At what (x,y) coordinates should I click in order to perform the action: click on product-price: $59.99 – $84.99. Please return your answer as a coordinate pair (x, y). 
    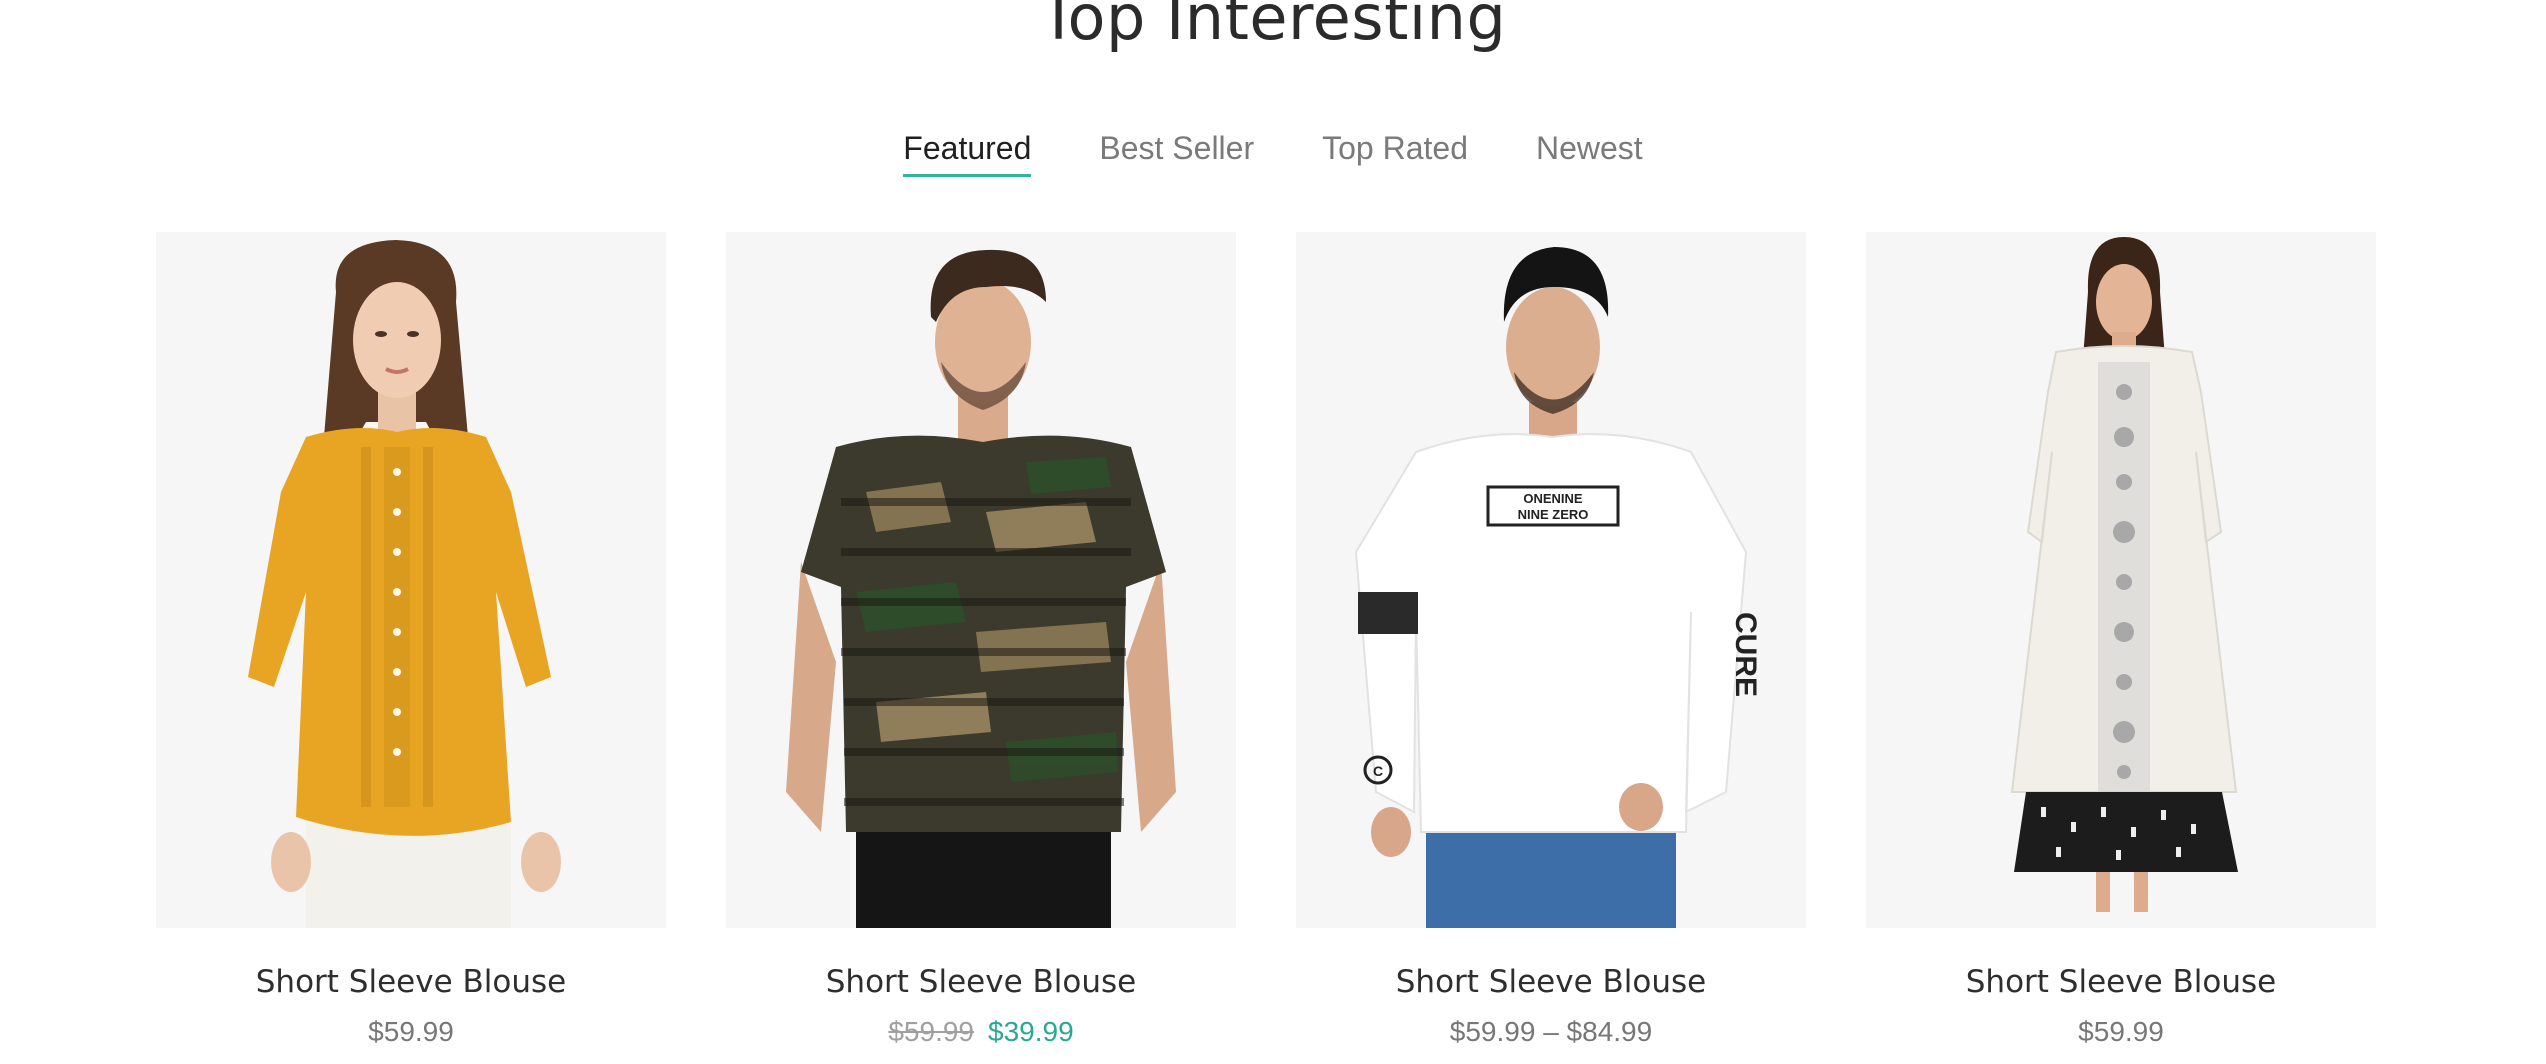
    Looking at the image, I should click on (1551, 1032).